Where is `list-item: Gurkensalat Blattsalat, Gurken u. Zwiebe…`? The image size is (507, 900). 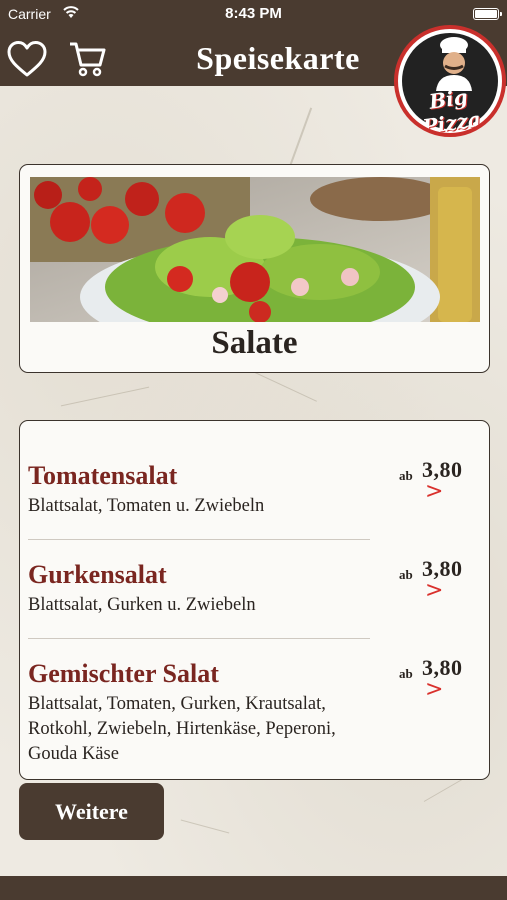 list-item: Gurkensalat Blattsalat, Gurken u. Zwiebe… is located at coordinates (254, 598).